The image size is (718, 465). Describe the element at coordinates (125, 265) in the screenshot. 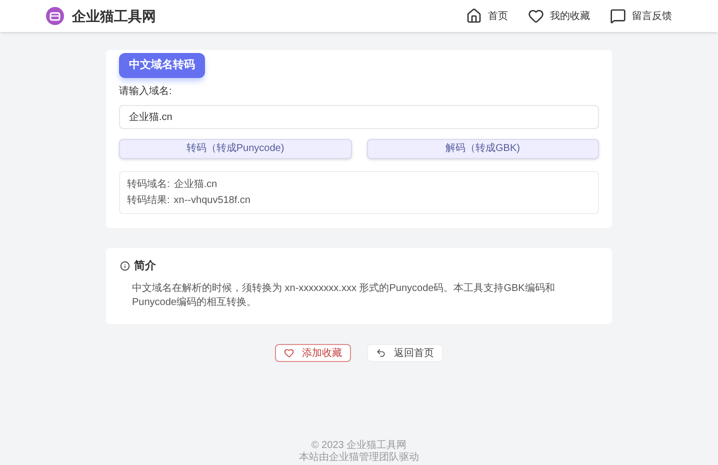

I see `info-icon` at that location.